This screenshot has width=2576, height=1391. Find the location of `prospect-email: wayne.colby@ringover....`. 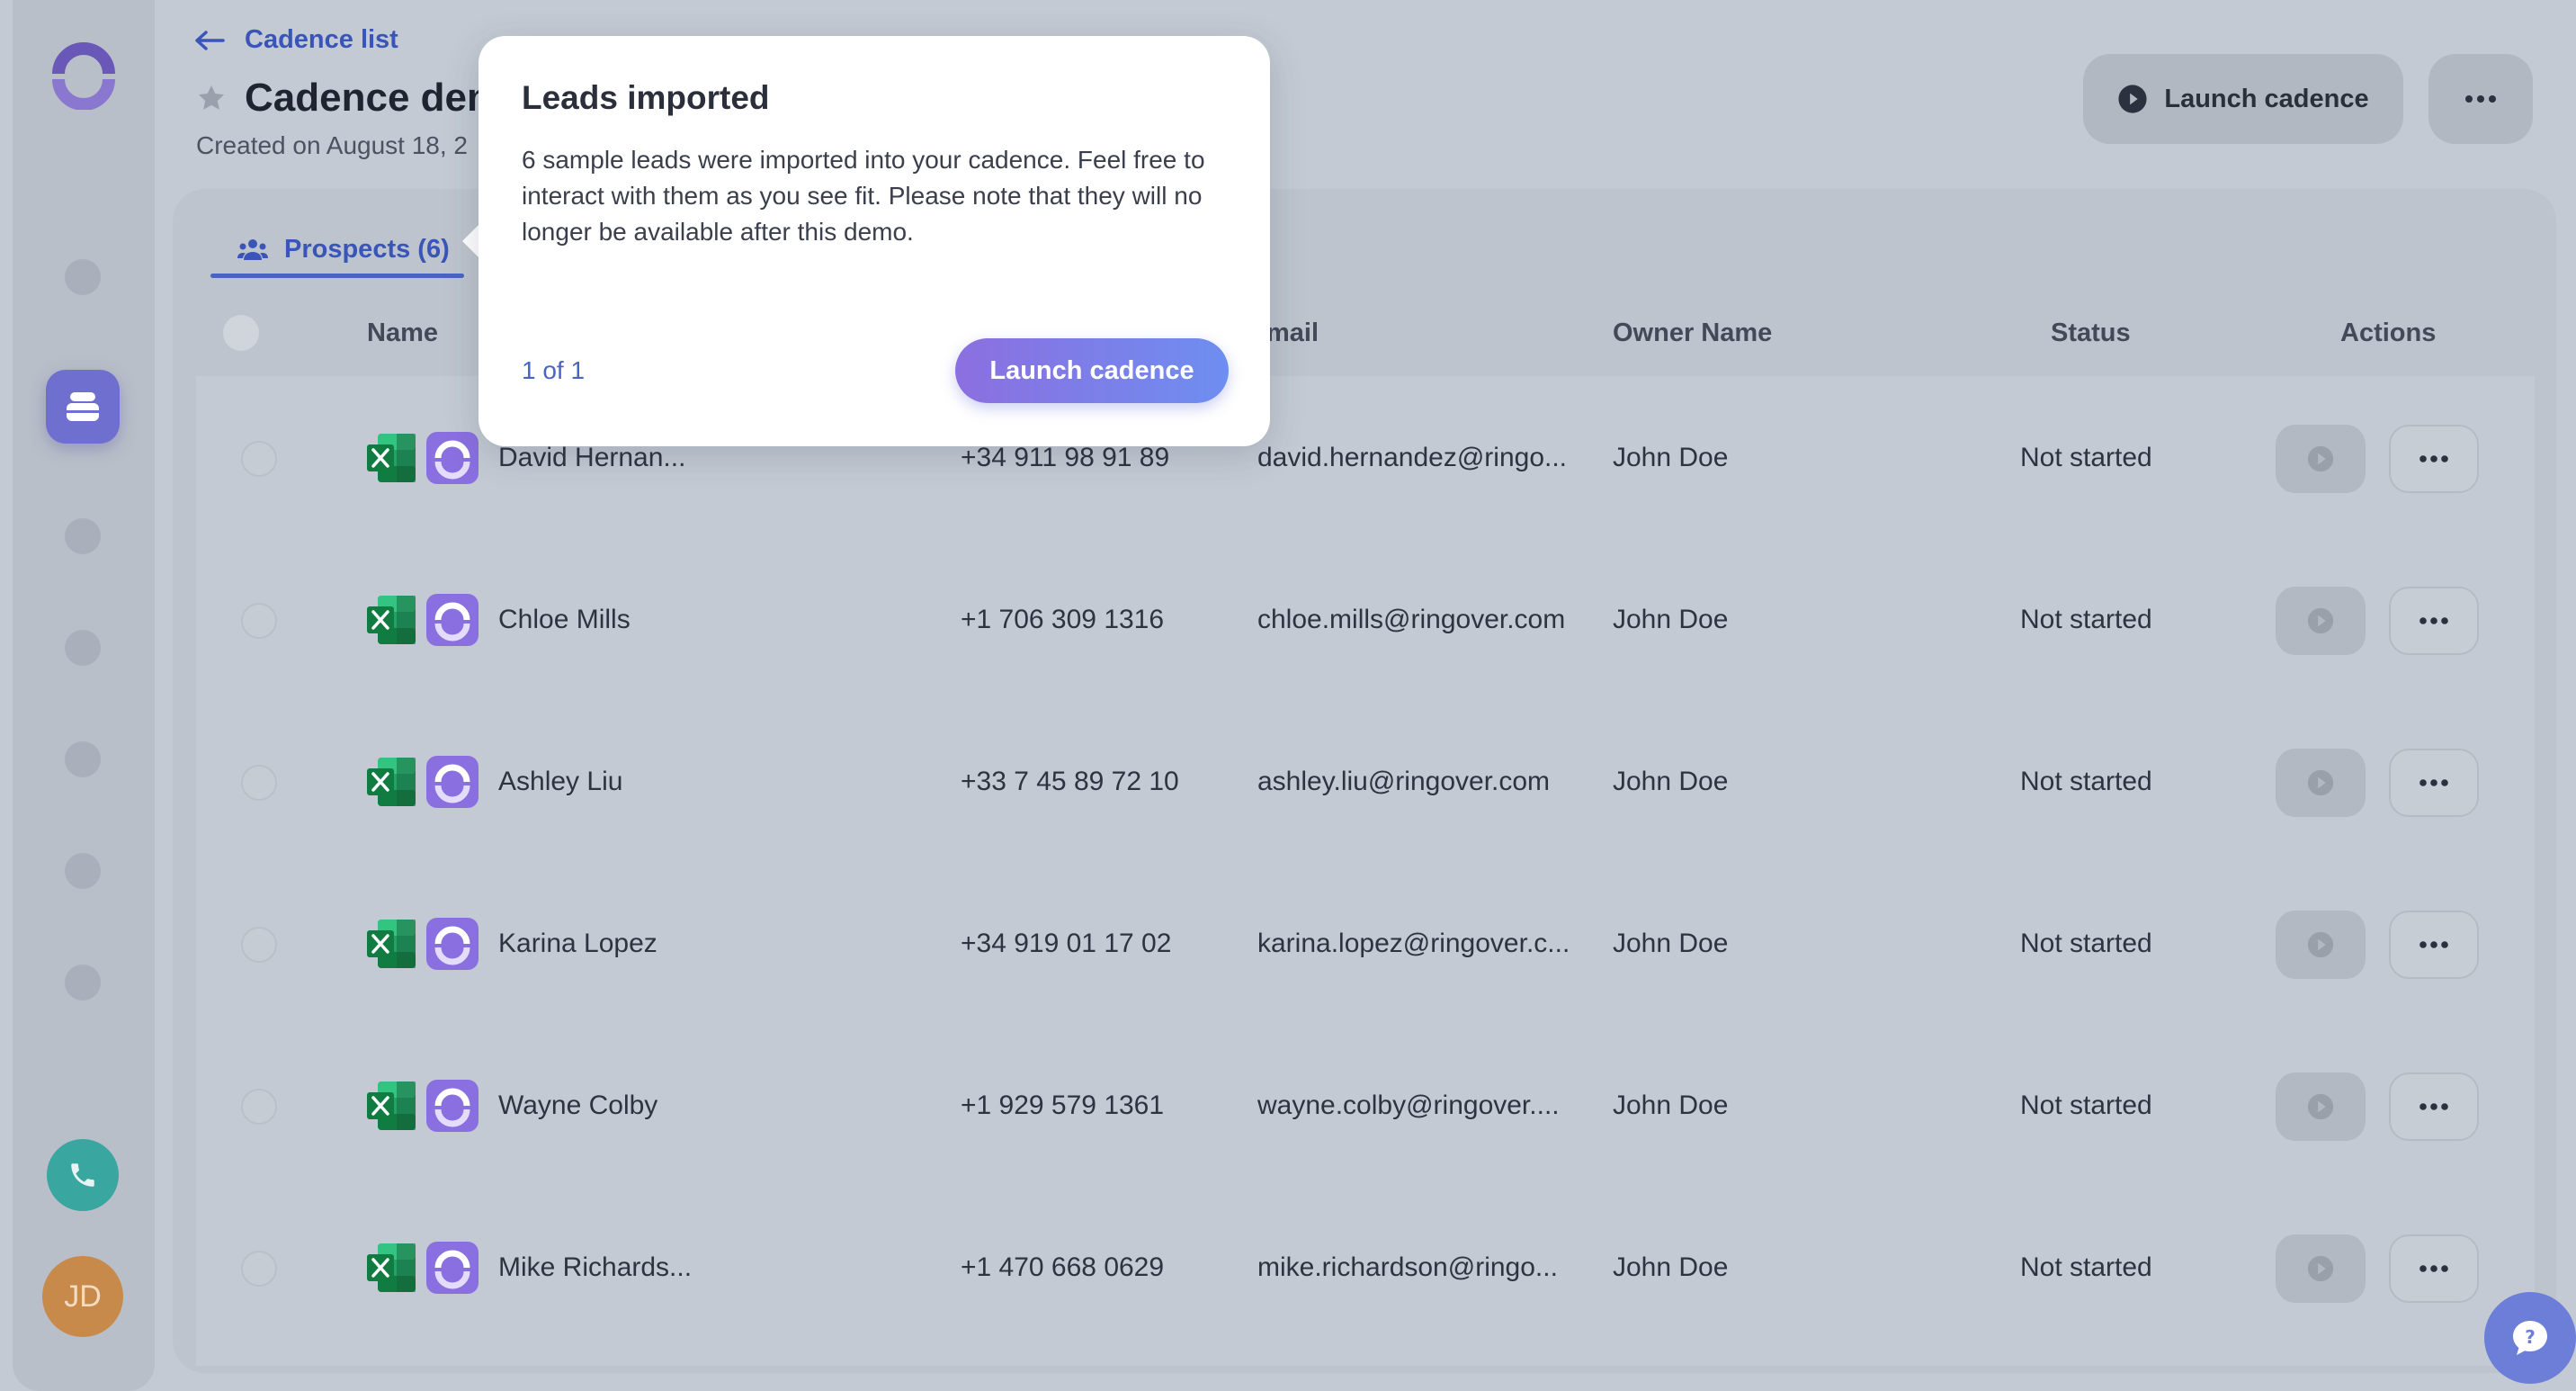

prospect-email: wayne.colby@ringover.... is located at coordinates (1408, 1106).